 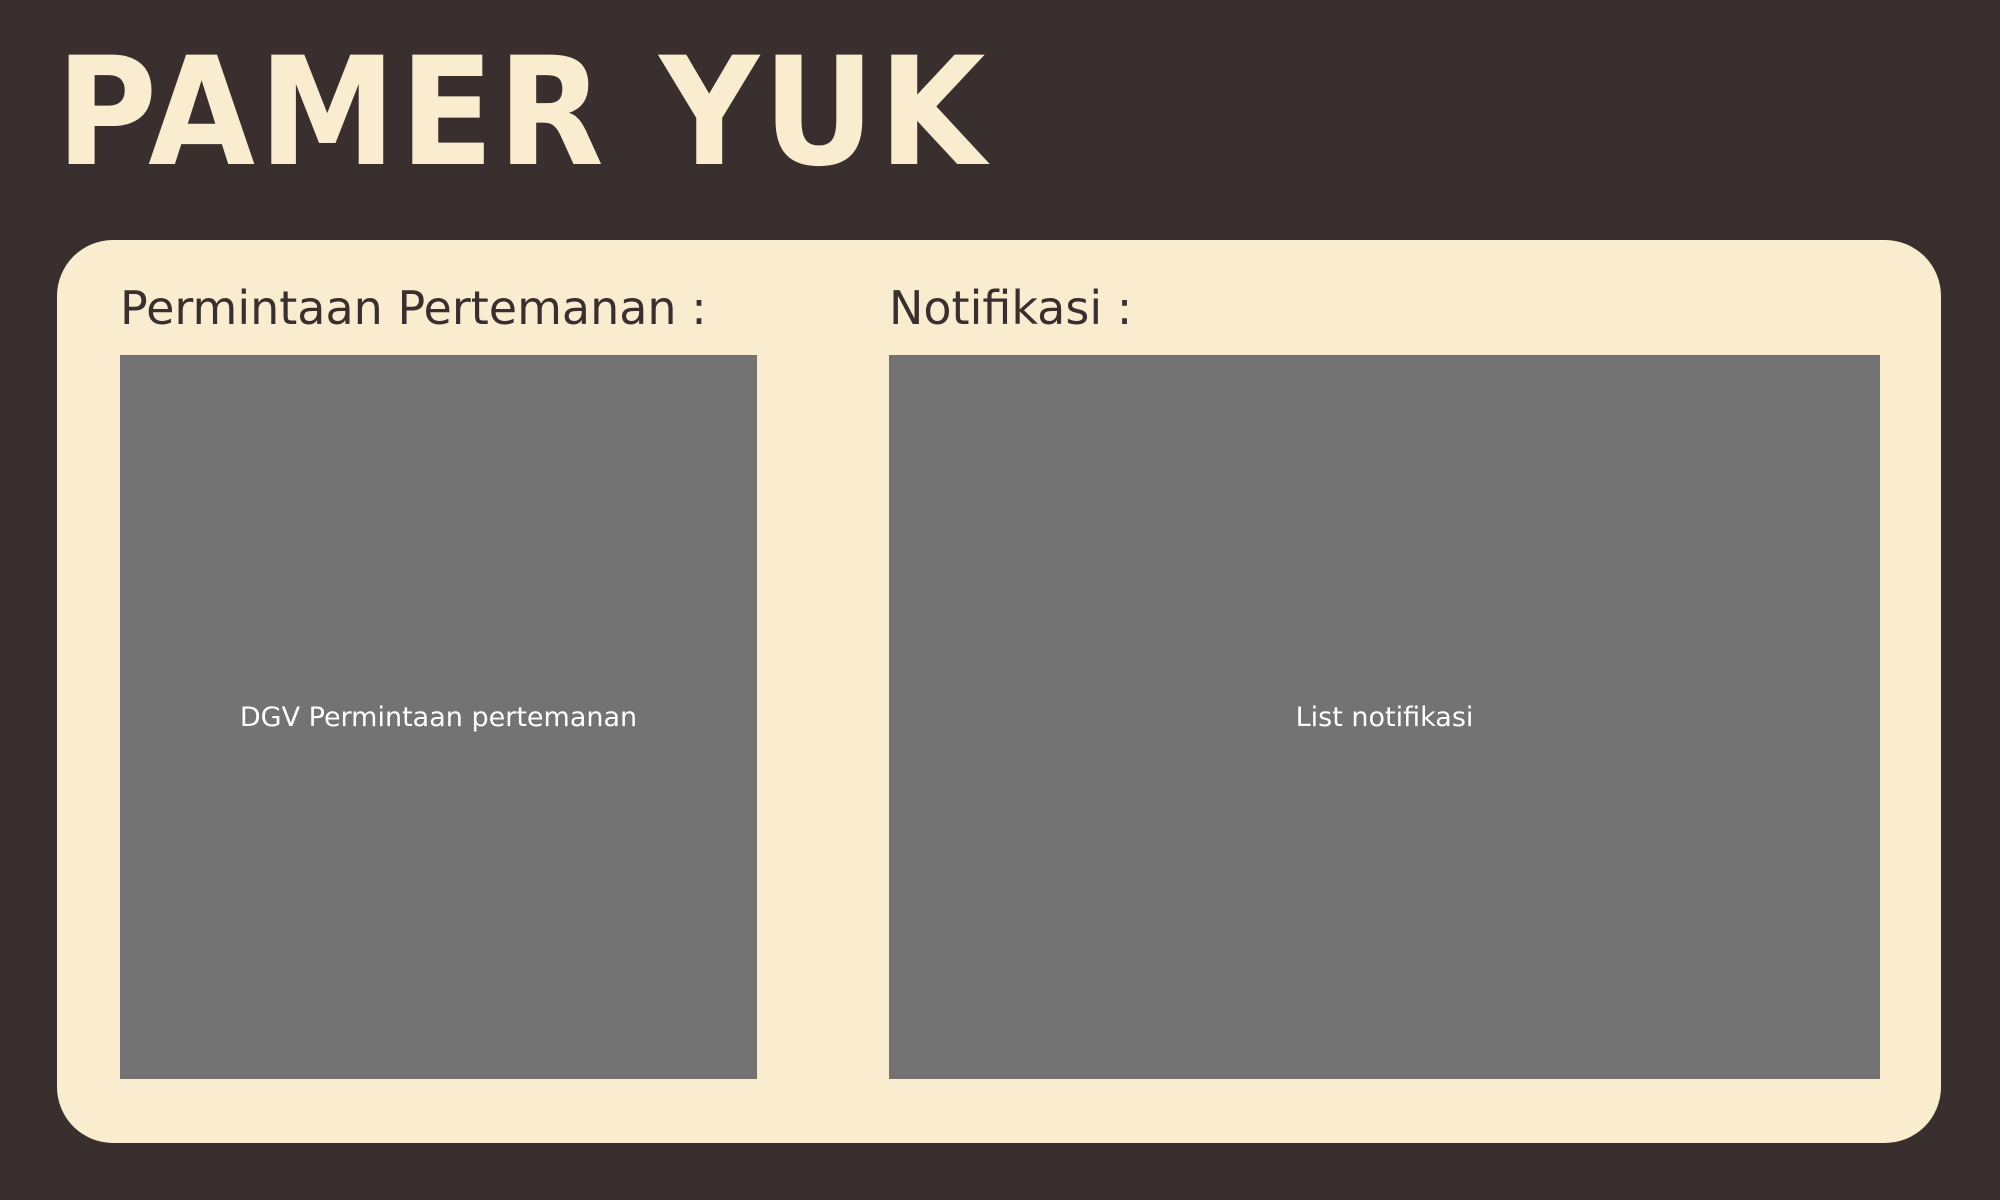 What do you see at coordinates (523, 113) in the screenshot?
I see `app-title: PAMER YUK` at bounding box center [523, 113].